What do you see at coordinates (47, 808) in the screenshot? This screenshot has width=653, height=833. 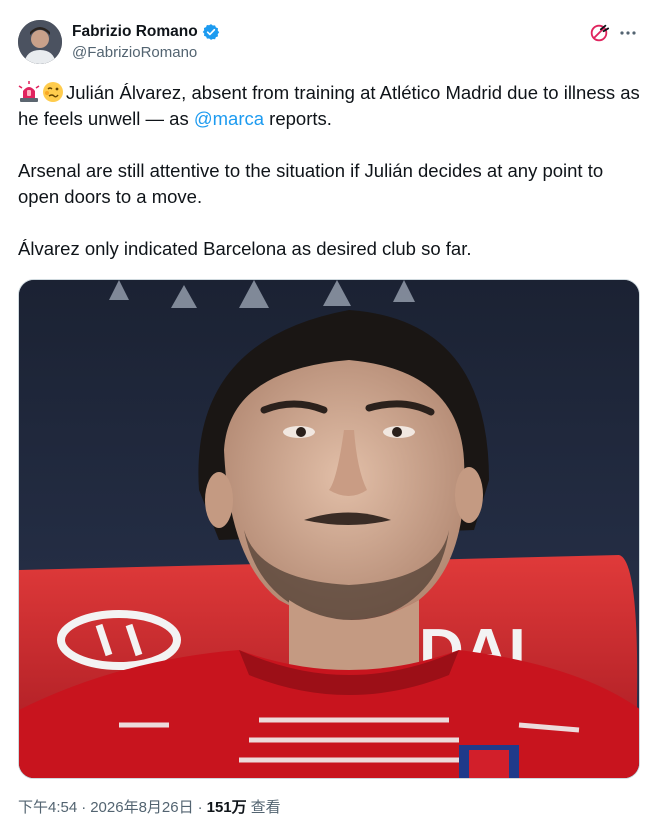 I see `tweet-time: 下午4:54` at bounding box center [47, 808].